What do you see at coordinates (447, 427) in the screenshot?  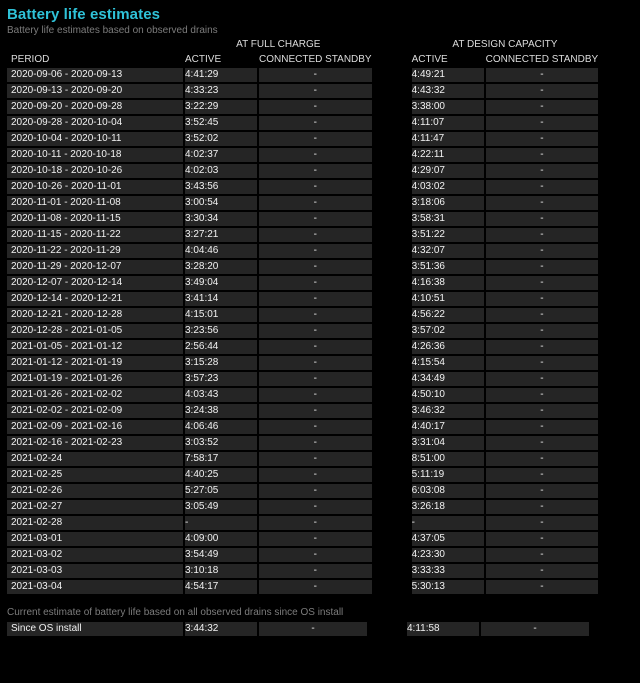 I see `row-active-design: 4:40:17` at bounding box center [447, 427].